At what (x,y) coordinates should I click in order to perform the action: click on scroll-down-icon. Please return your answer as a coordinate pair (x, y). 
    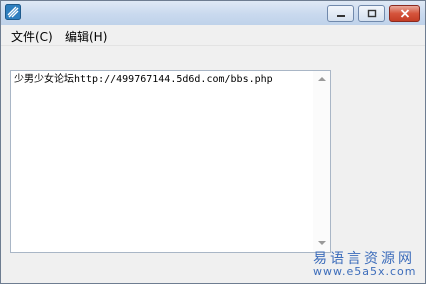
    Looking at the image, I should click on (322, 243).